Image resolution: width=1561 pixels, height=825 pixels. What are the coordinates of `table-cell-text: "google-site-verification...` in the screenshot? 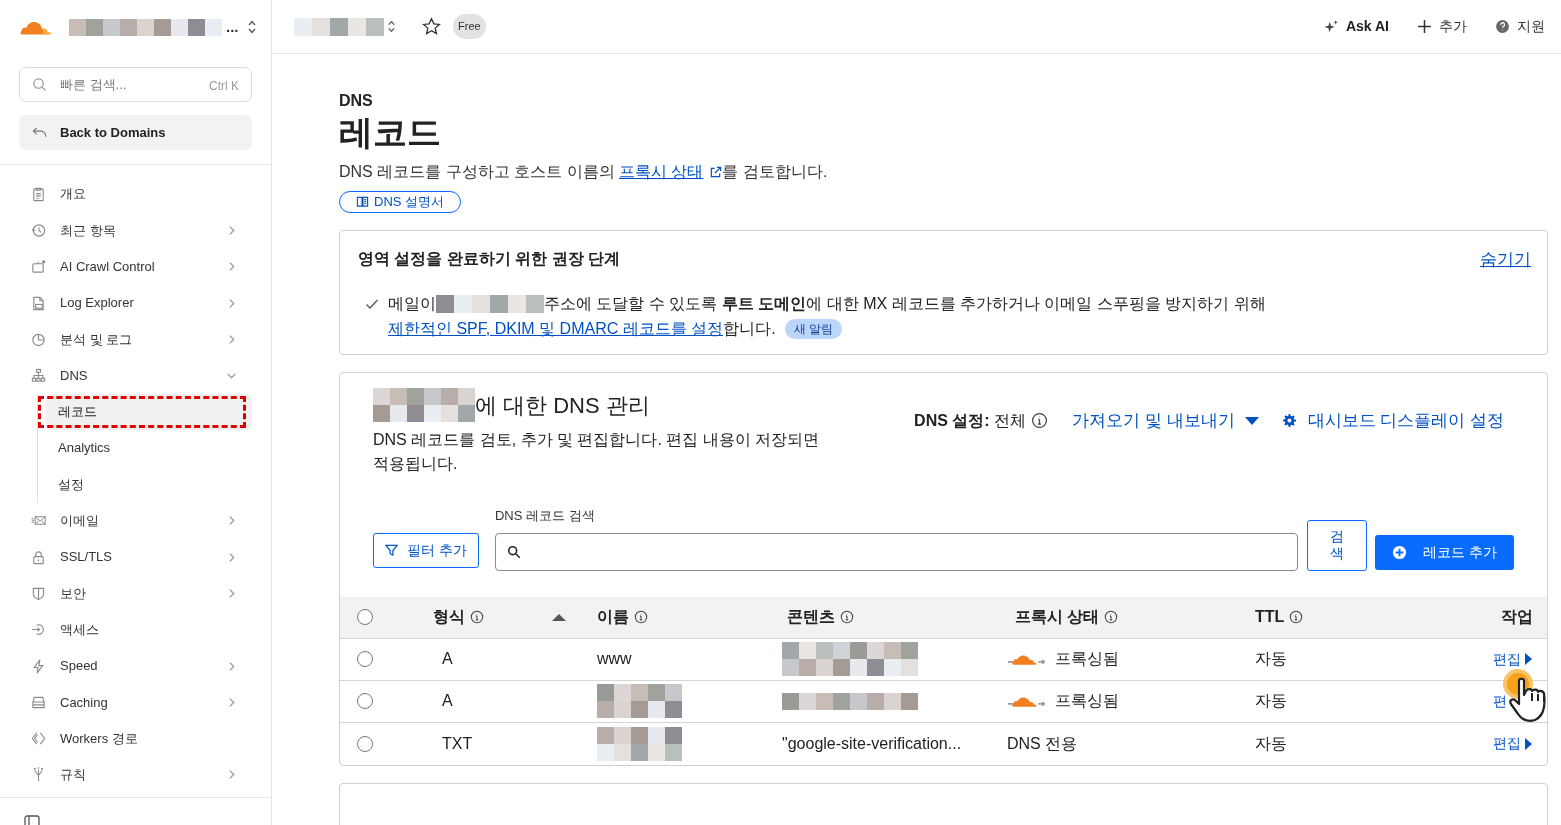 It's located at (872, 743).